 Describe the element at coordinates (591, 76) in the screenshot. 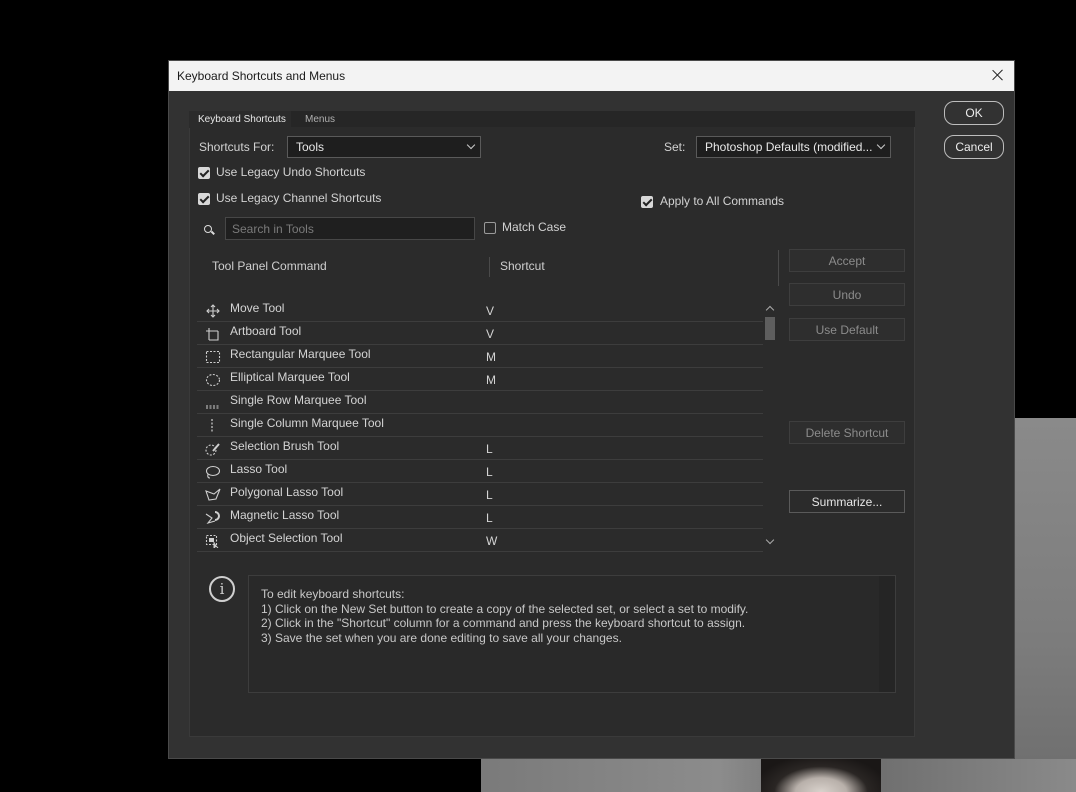

I see `title-bar: Keyboard Shortcuts and Menus` at that location.